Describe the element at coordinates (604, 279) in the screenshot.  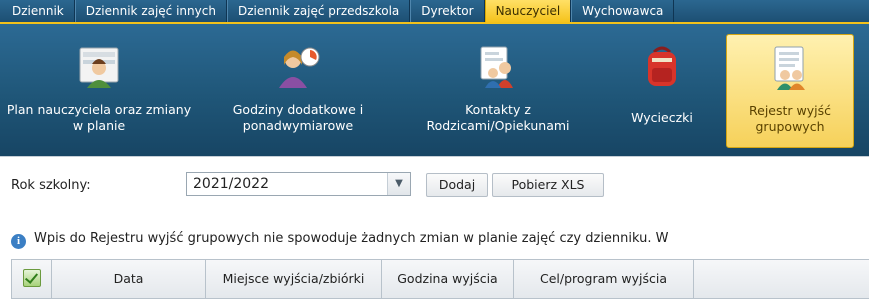
I see `column-header-purpose: Cel/program wyjścia` at that location.